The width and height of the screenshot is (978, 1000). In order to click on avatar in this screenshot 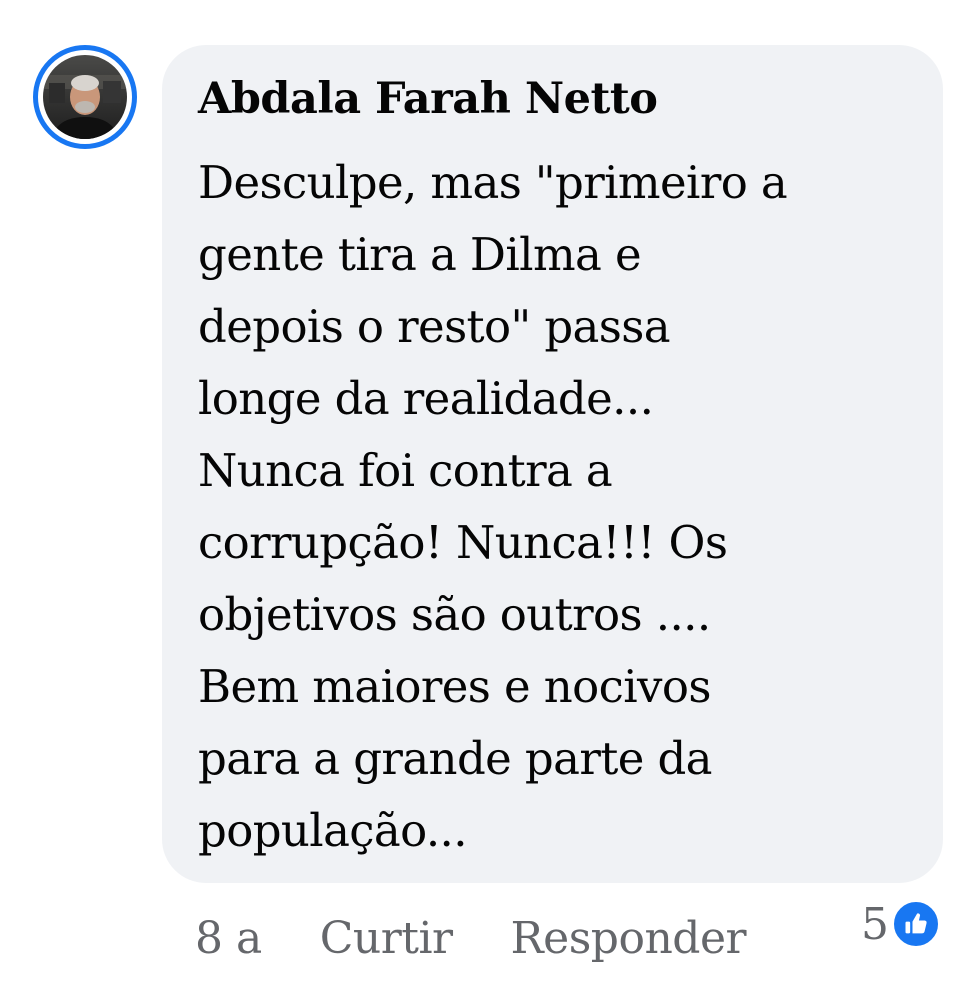, I will do `click(85, 97)`.